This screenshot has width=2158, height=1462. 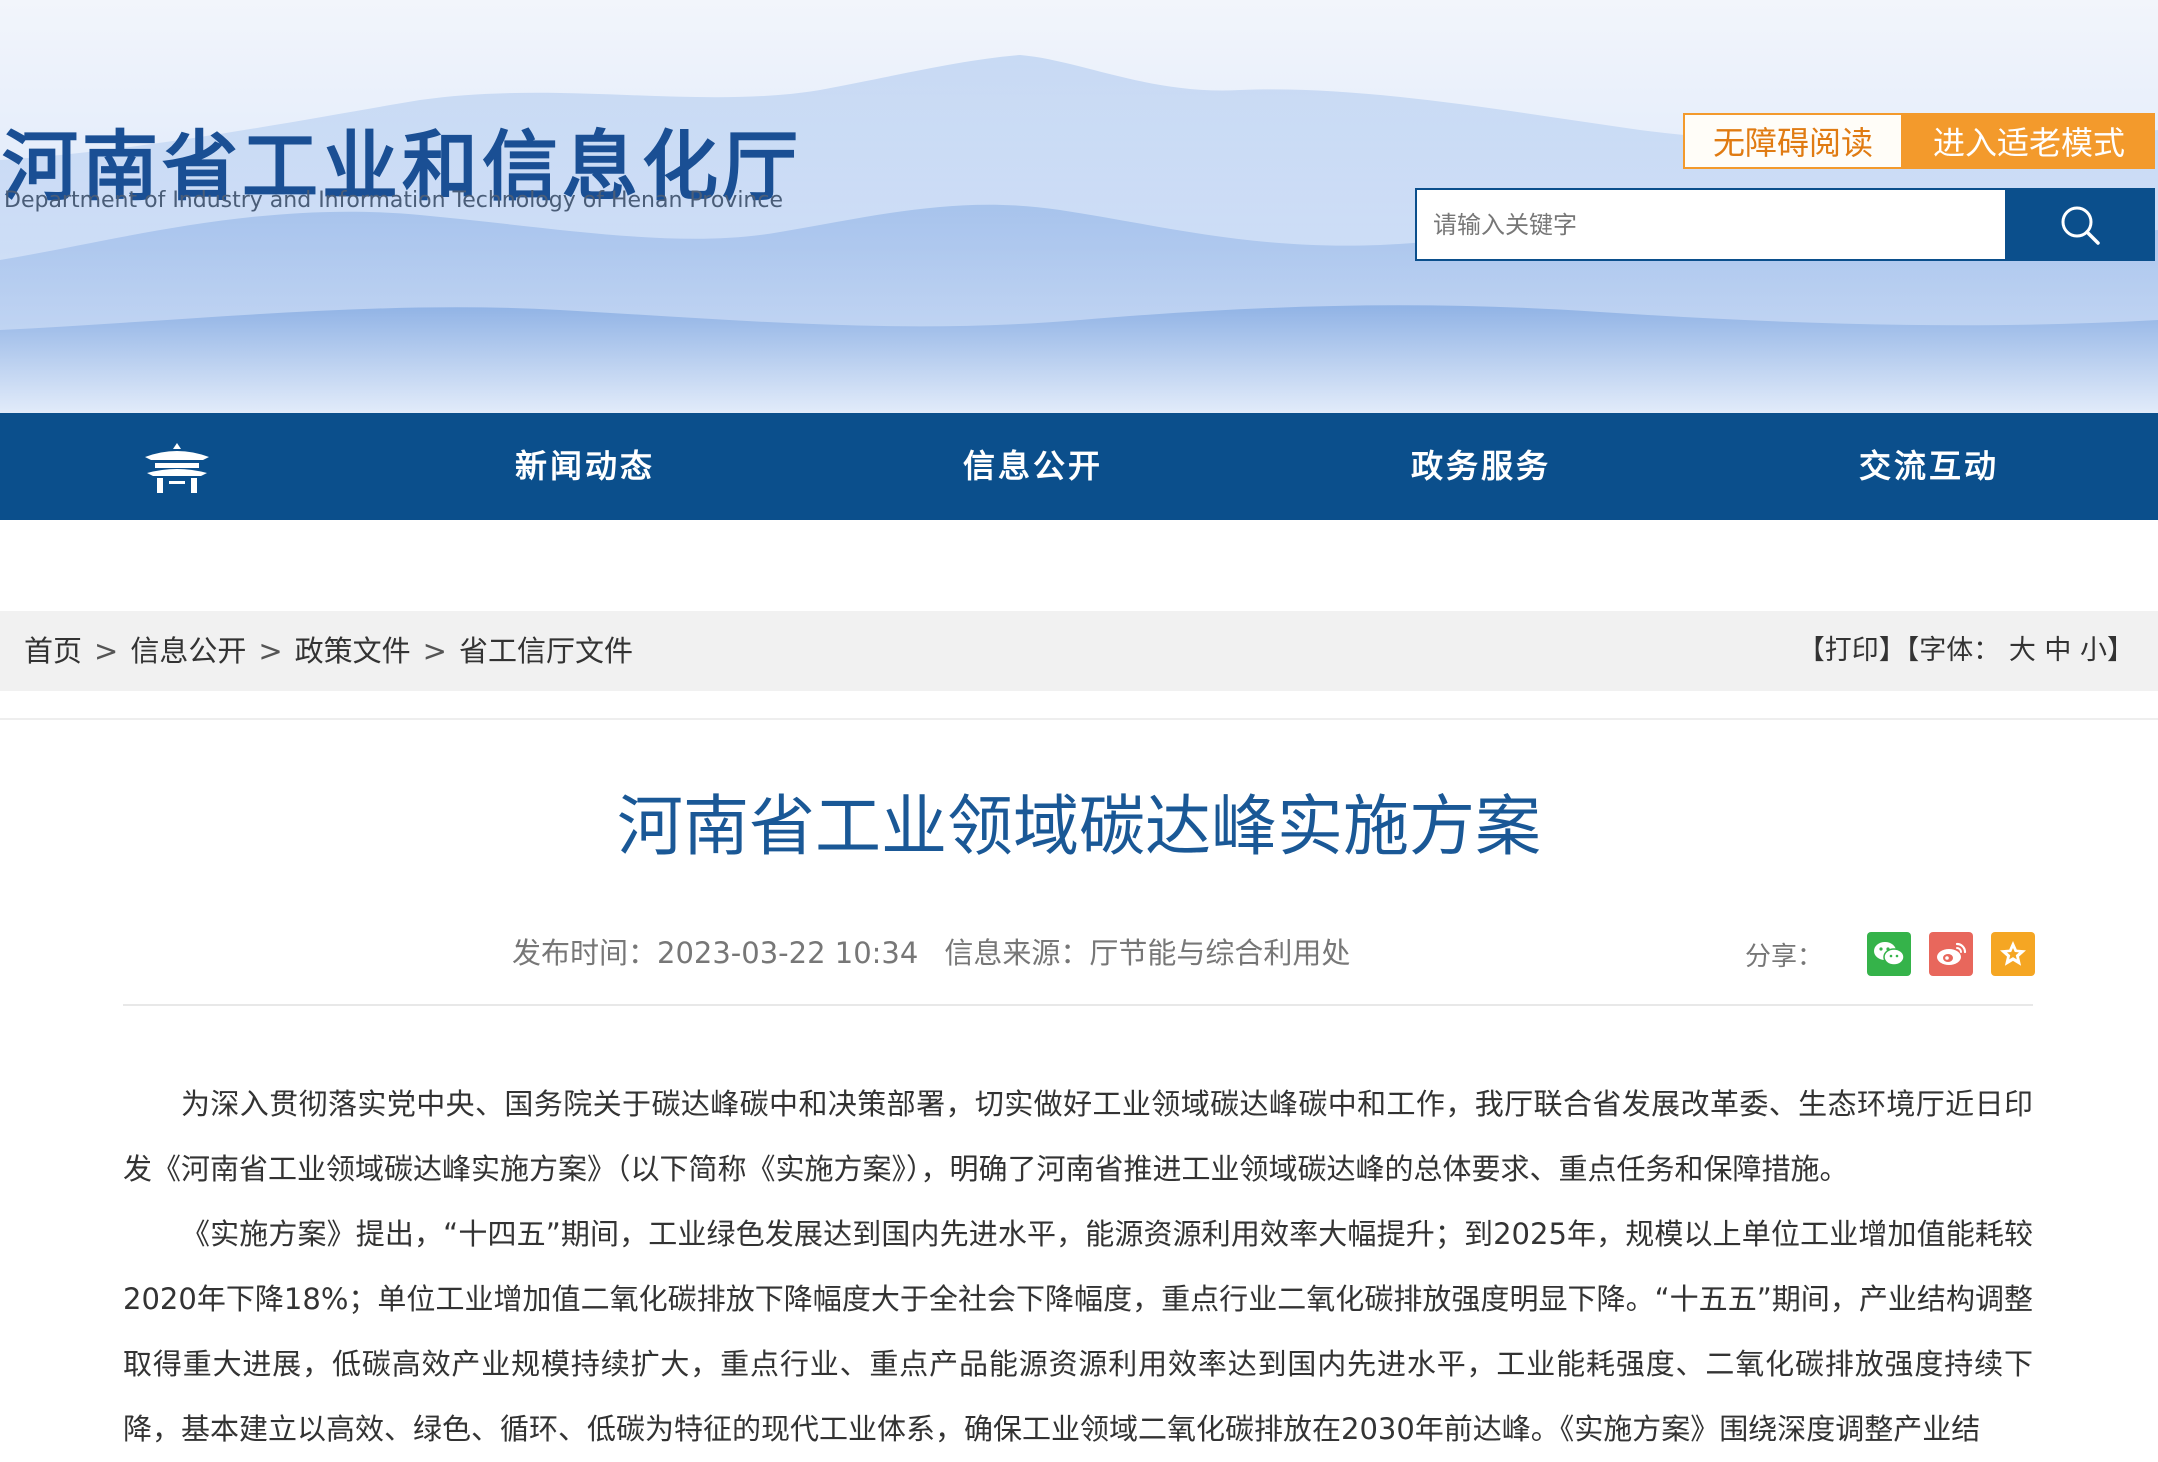 What do you see at coordinates (546, 651) in the screenshot?
I see `breadcrumb-dept-files: 省工信厅文件` at bounding box center [546, 651].